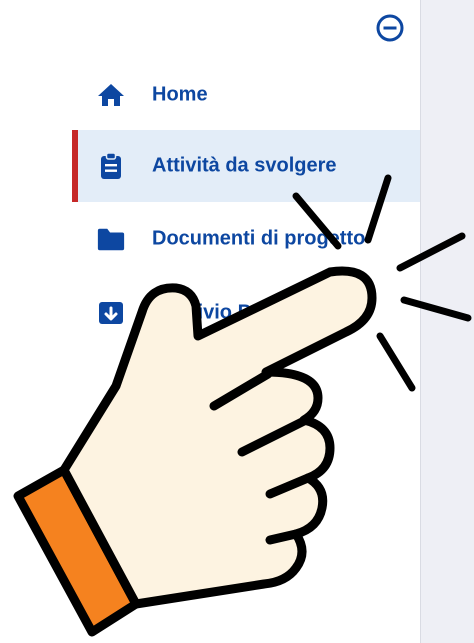  What do you see at coordinates (111, 95) in the screenshot?
I see `home-icon` at bounding box center [111, 95].